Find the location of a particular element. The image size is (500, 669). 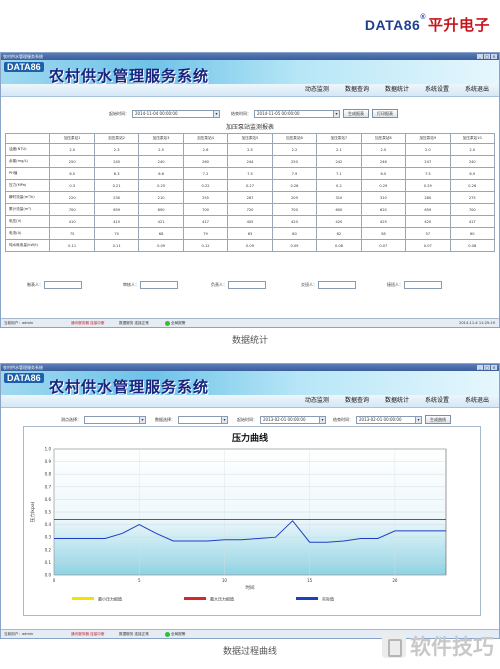

table-cell: 240 is located at coordinates (161, 161).